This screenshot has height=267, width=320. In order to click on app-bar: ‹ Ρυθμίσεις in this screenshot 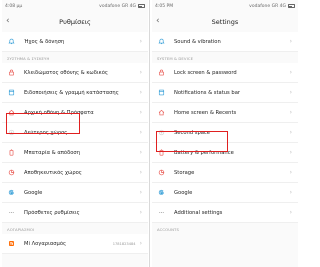, I will do `click(75, 22)`.